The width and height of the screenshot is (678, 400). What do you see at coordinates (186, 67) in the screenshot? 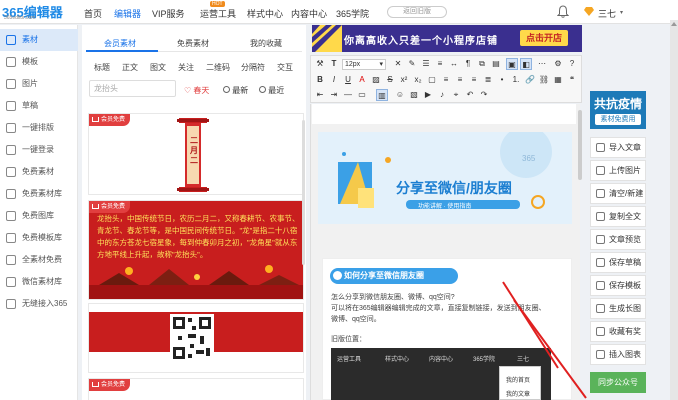
I see `subtab-follow: 关注` at bounding box center [186, 67].